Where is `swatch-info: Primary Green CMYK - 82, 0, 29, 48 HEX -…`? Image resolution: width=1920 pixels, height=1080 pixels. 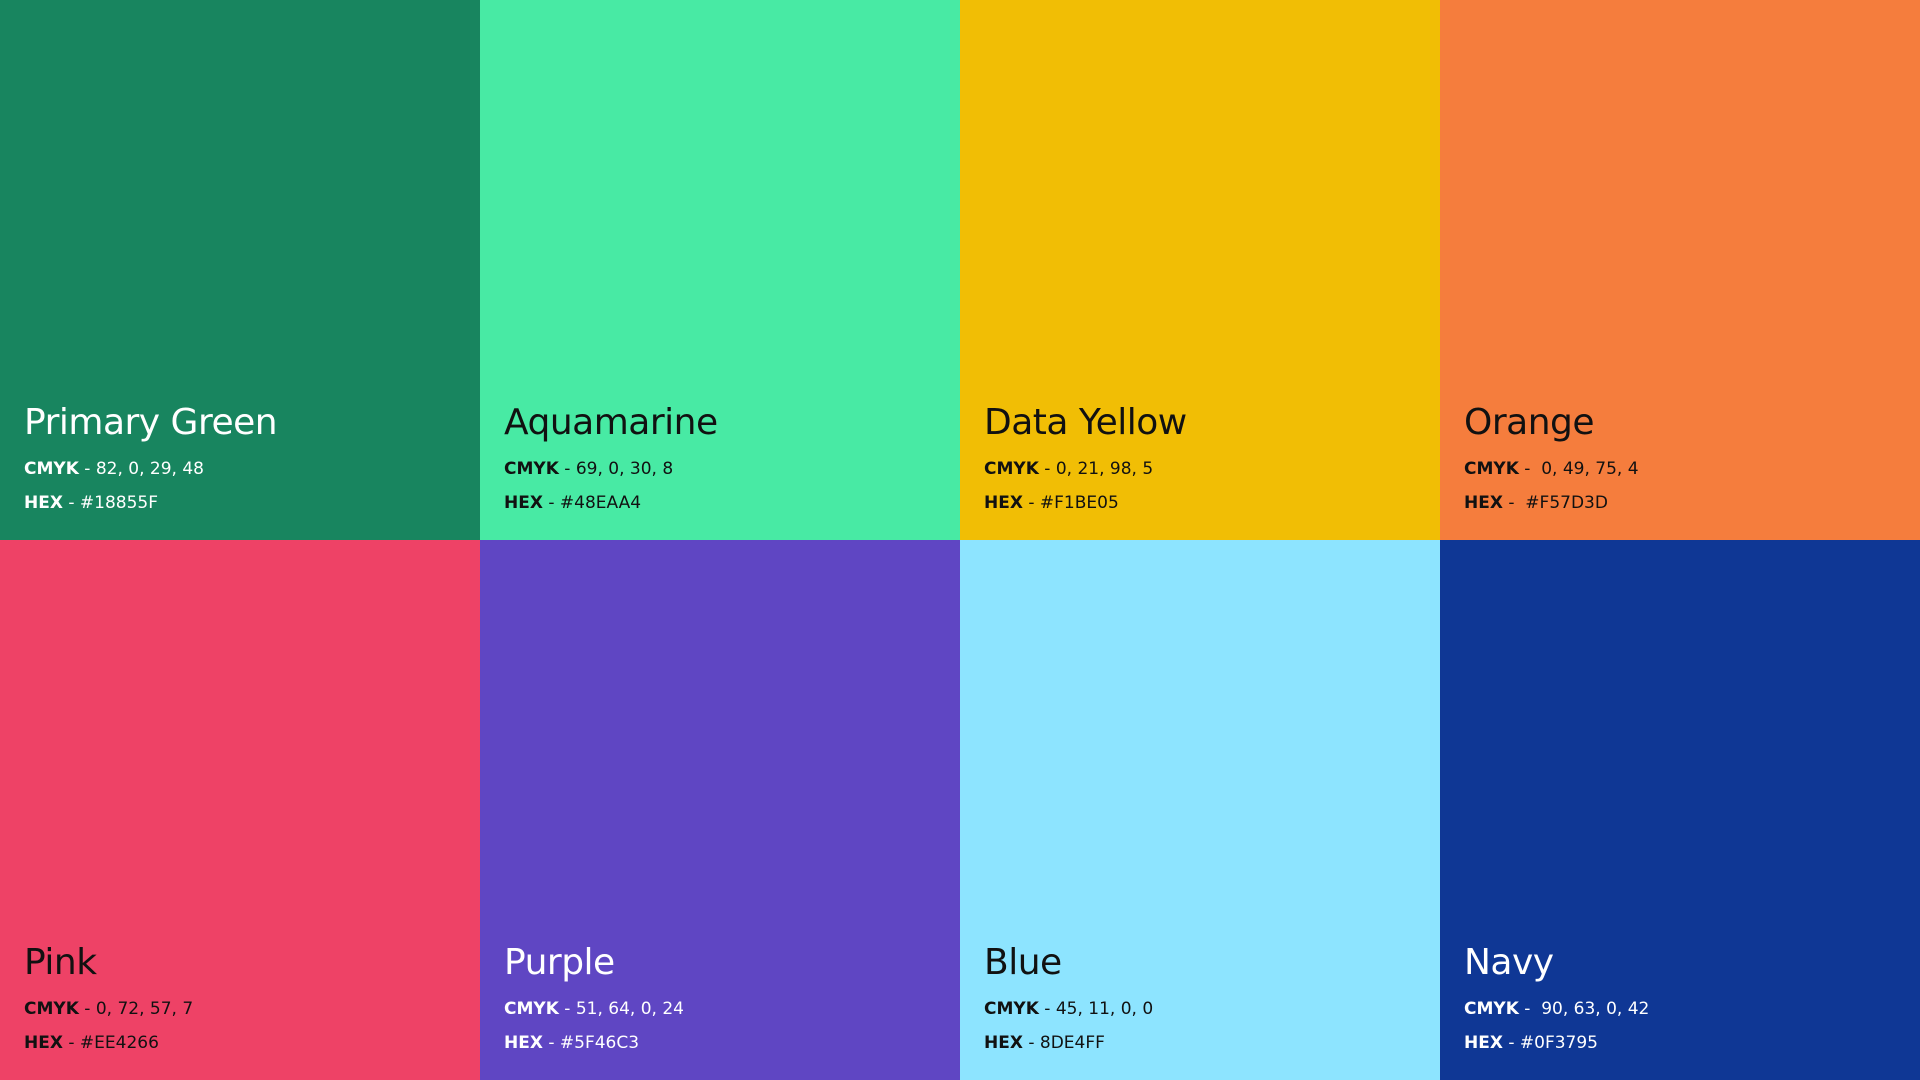
swatch-info: Primary Green CMYK - 82, 0, 29, 48 HEX -… is located at coordinates (151, 457).